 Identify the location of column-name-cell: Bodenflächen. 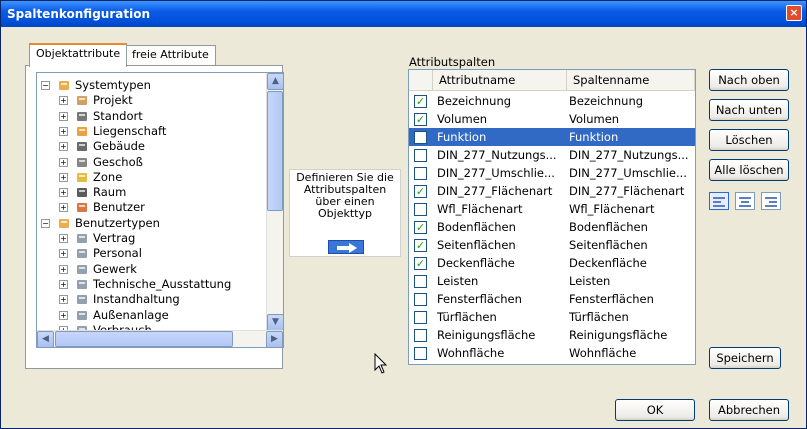
(631, 227).